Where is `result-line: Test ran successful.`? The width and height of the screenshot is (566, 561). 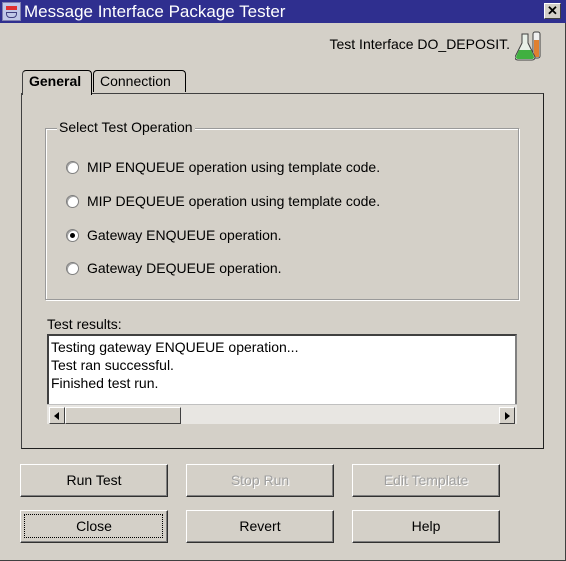
result-line: Test ran successful. is located at coordinates (112, 365).